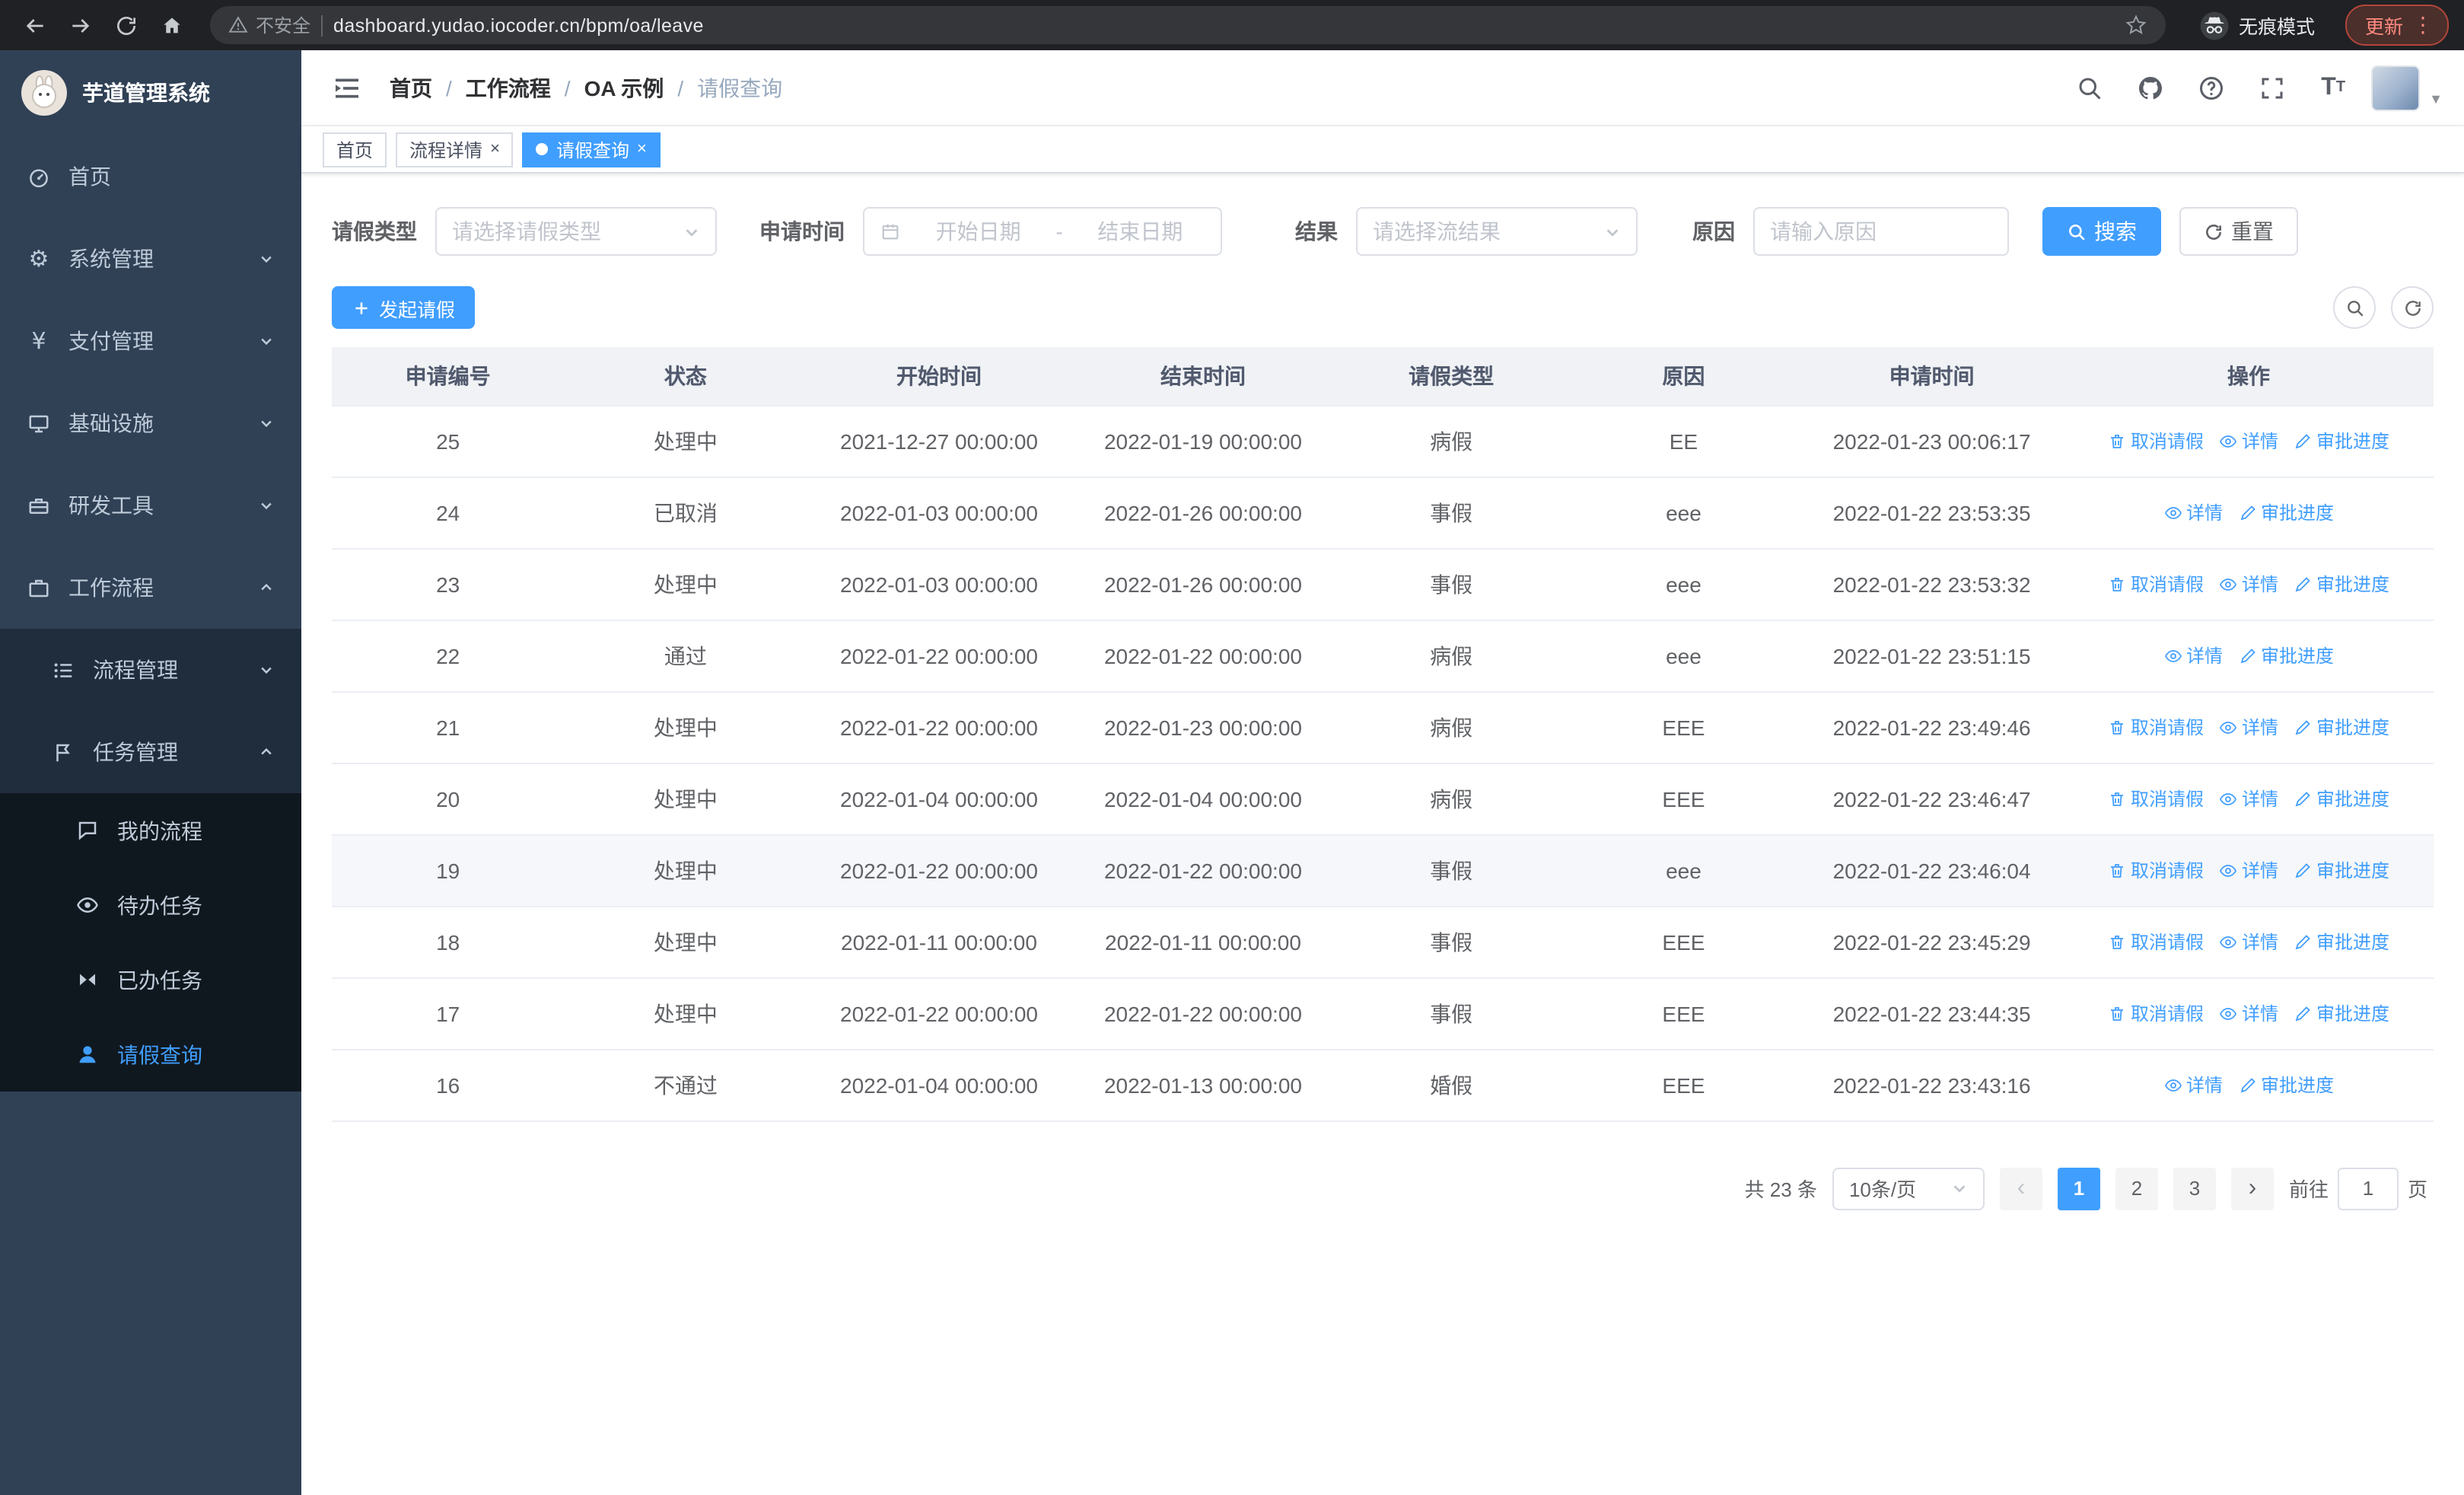 The image size is (2464, 1495). I want to click on chevron-up-icon, so click(266, 587).